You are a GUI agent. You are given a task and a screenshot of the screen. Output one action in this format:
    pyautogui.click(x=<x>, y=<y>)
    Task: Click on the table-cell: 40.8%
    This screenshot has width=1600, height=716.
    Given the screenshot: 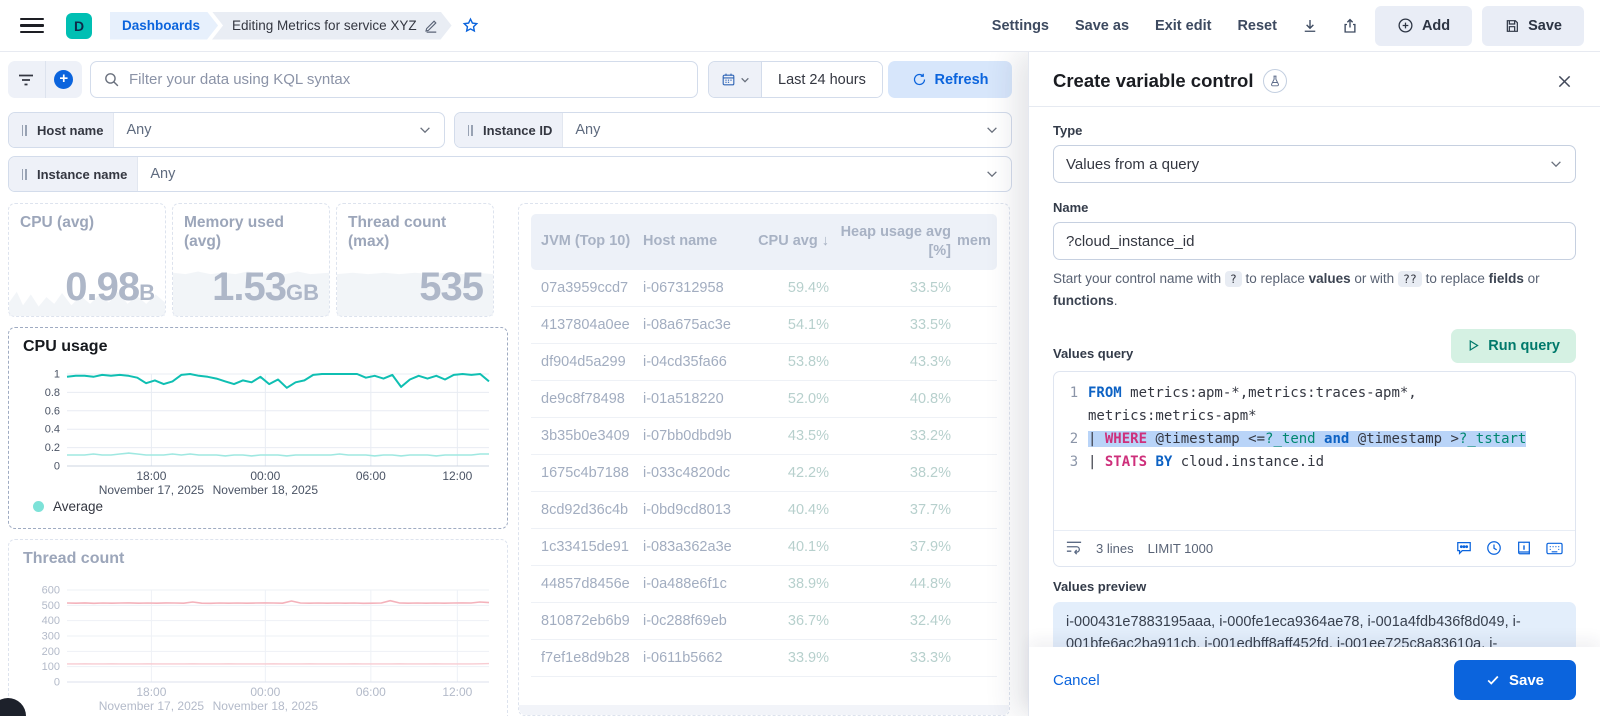 What is the action you would take?
    pyautogui.click(x=930, y=398)
    